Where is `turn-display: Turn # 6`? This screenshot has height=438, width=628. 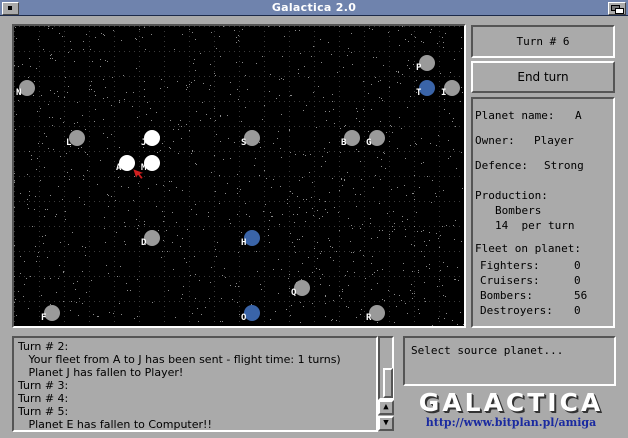 turn-display: Turn # 6 is located at coordinates (543, 41).